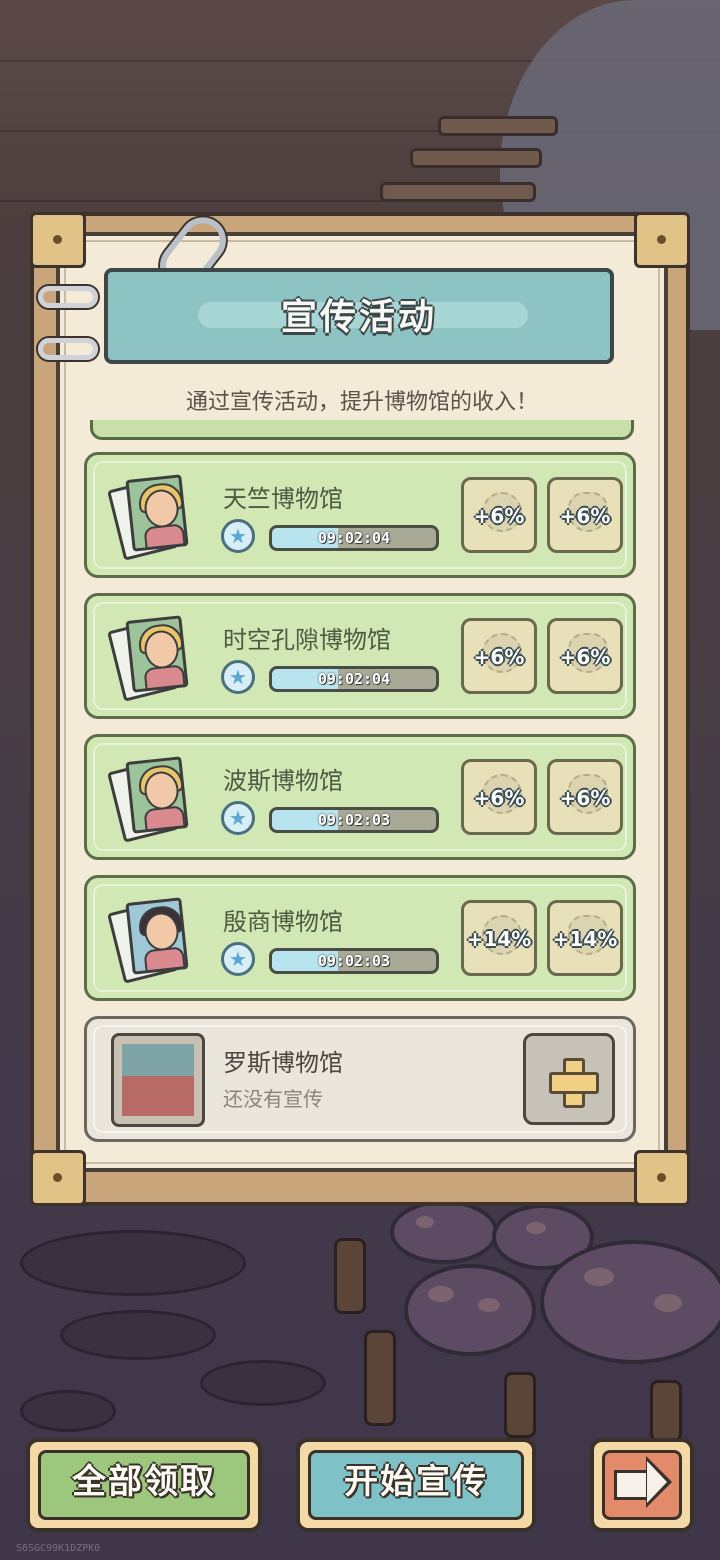 This screenshot has width=720, height=1560. Describe the element at coordinates (58, 1548) in the screenshot. I see `watermark-code: S6SGC99K1DZPK0` at that location.